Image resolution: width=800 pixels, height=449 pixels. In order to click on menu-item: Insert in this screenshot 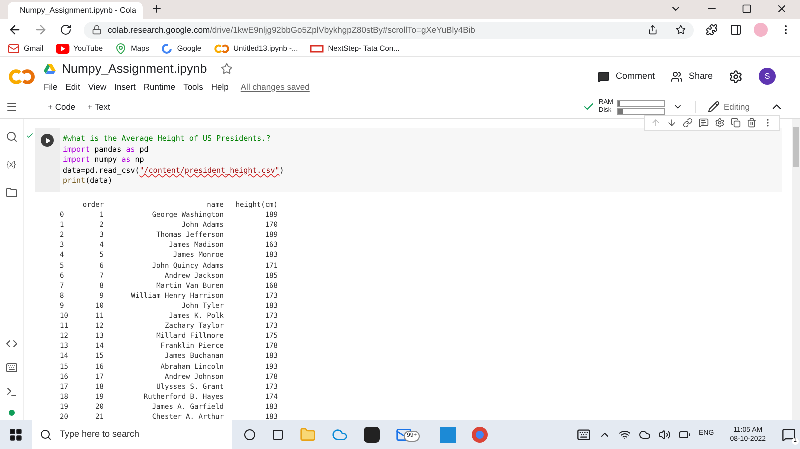, I will do `click(125, 87)`.